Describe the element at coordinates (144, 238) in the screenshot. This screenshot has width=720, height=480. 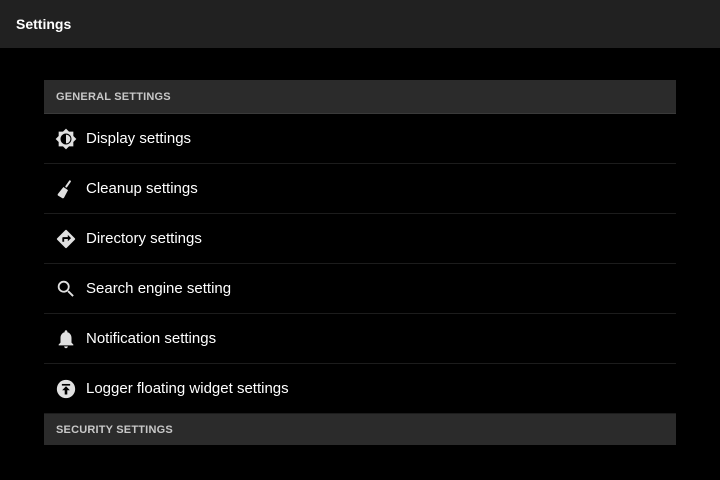
I see `directory-settings-label: Directory settings` at that location.